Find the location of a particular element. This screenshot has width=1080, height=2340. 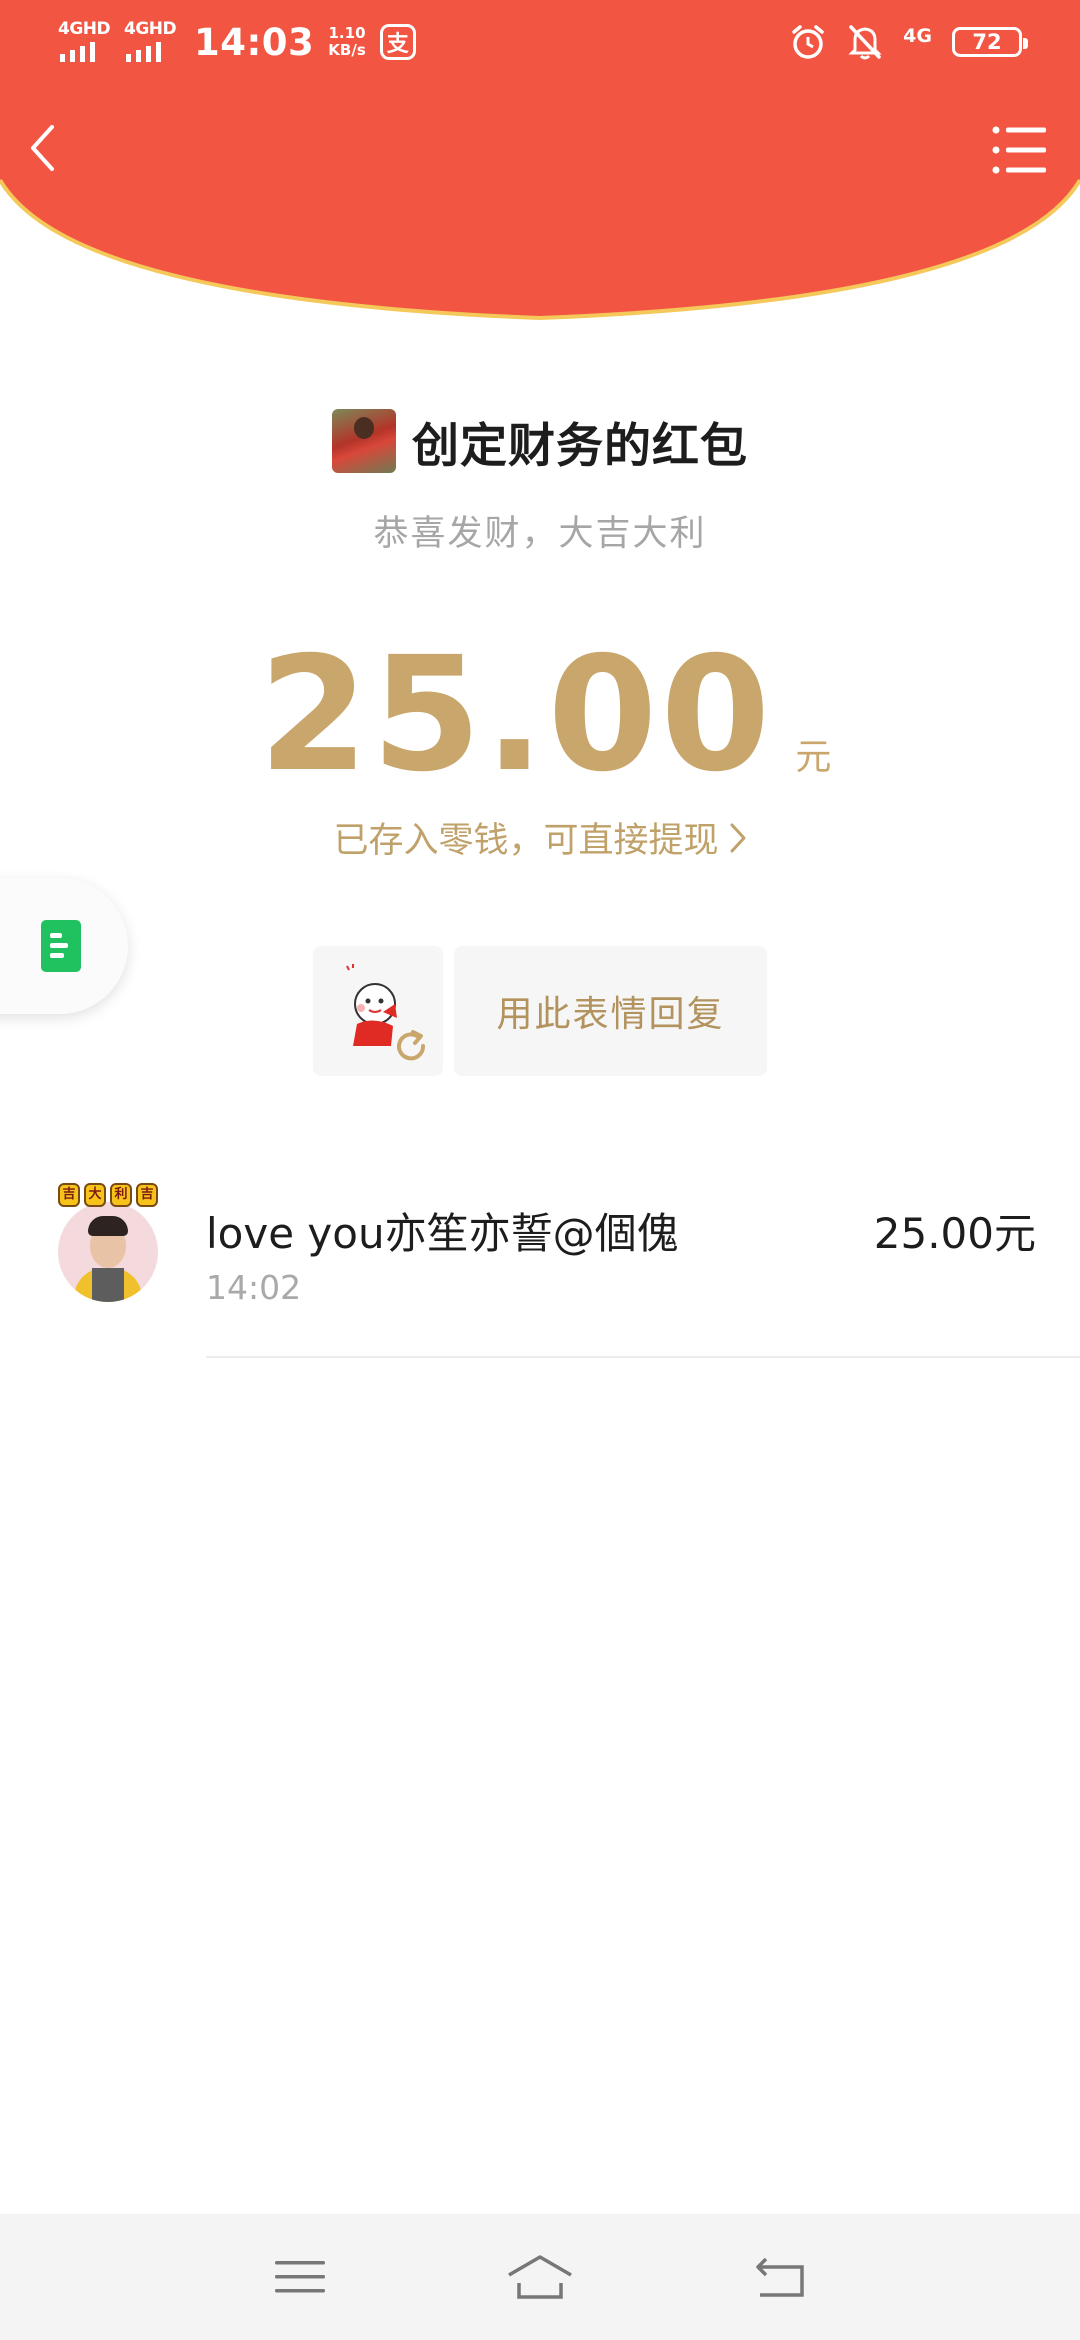

system-navigation-bar is located at coordinates (540, 2277).